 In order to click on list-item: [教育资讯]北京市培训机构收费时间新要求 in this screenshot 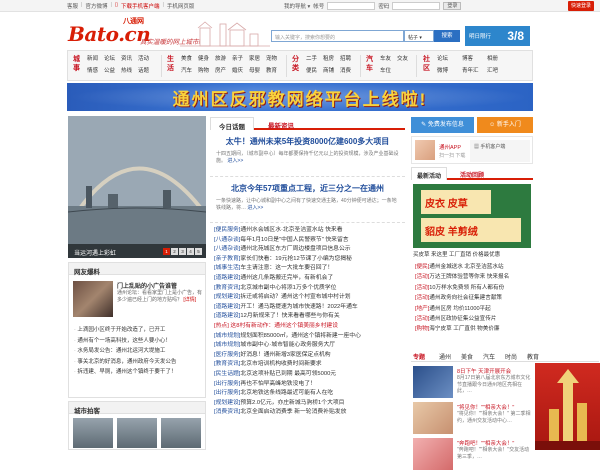, I will do `click(310, 365)`.